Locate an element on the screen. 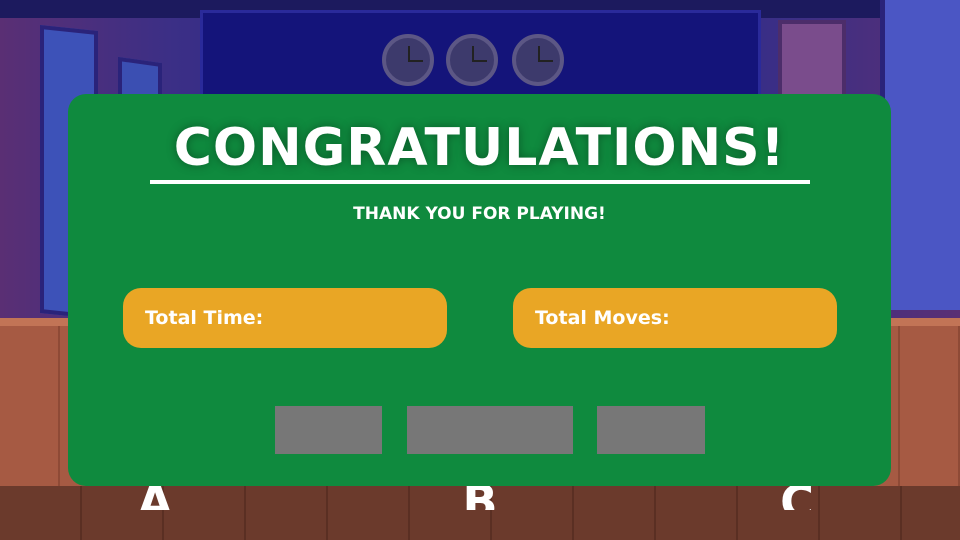  title-underline is located at coordinates (480, 182).